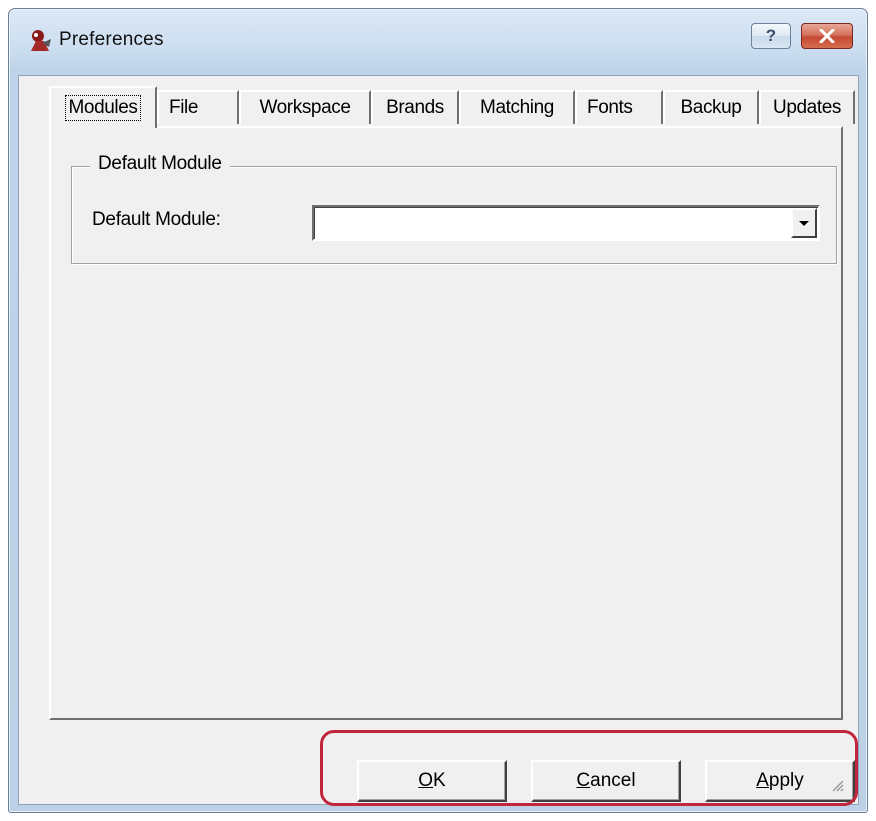  Describe the element at coordinates (583, 780) in the screenshot. I see `cancel-accelerator: C` at that location.